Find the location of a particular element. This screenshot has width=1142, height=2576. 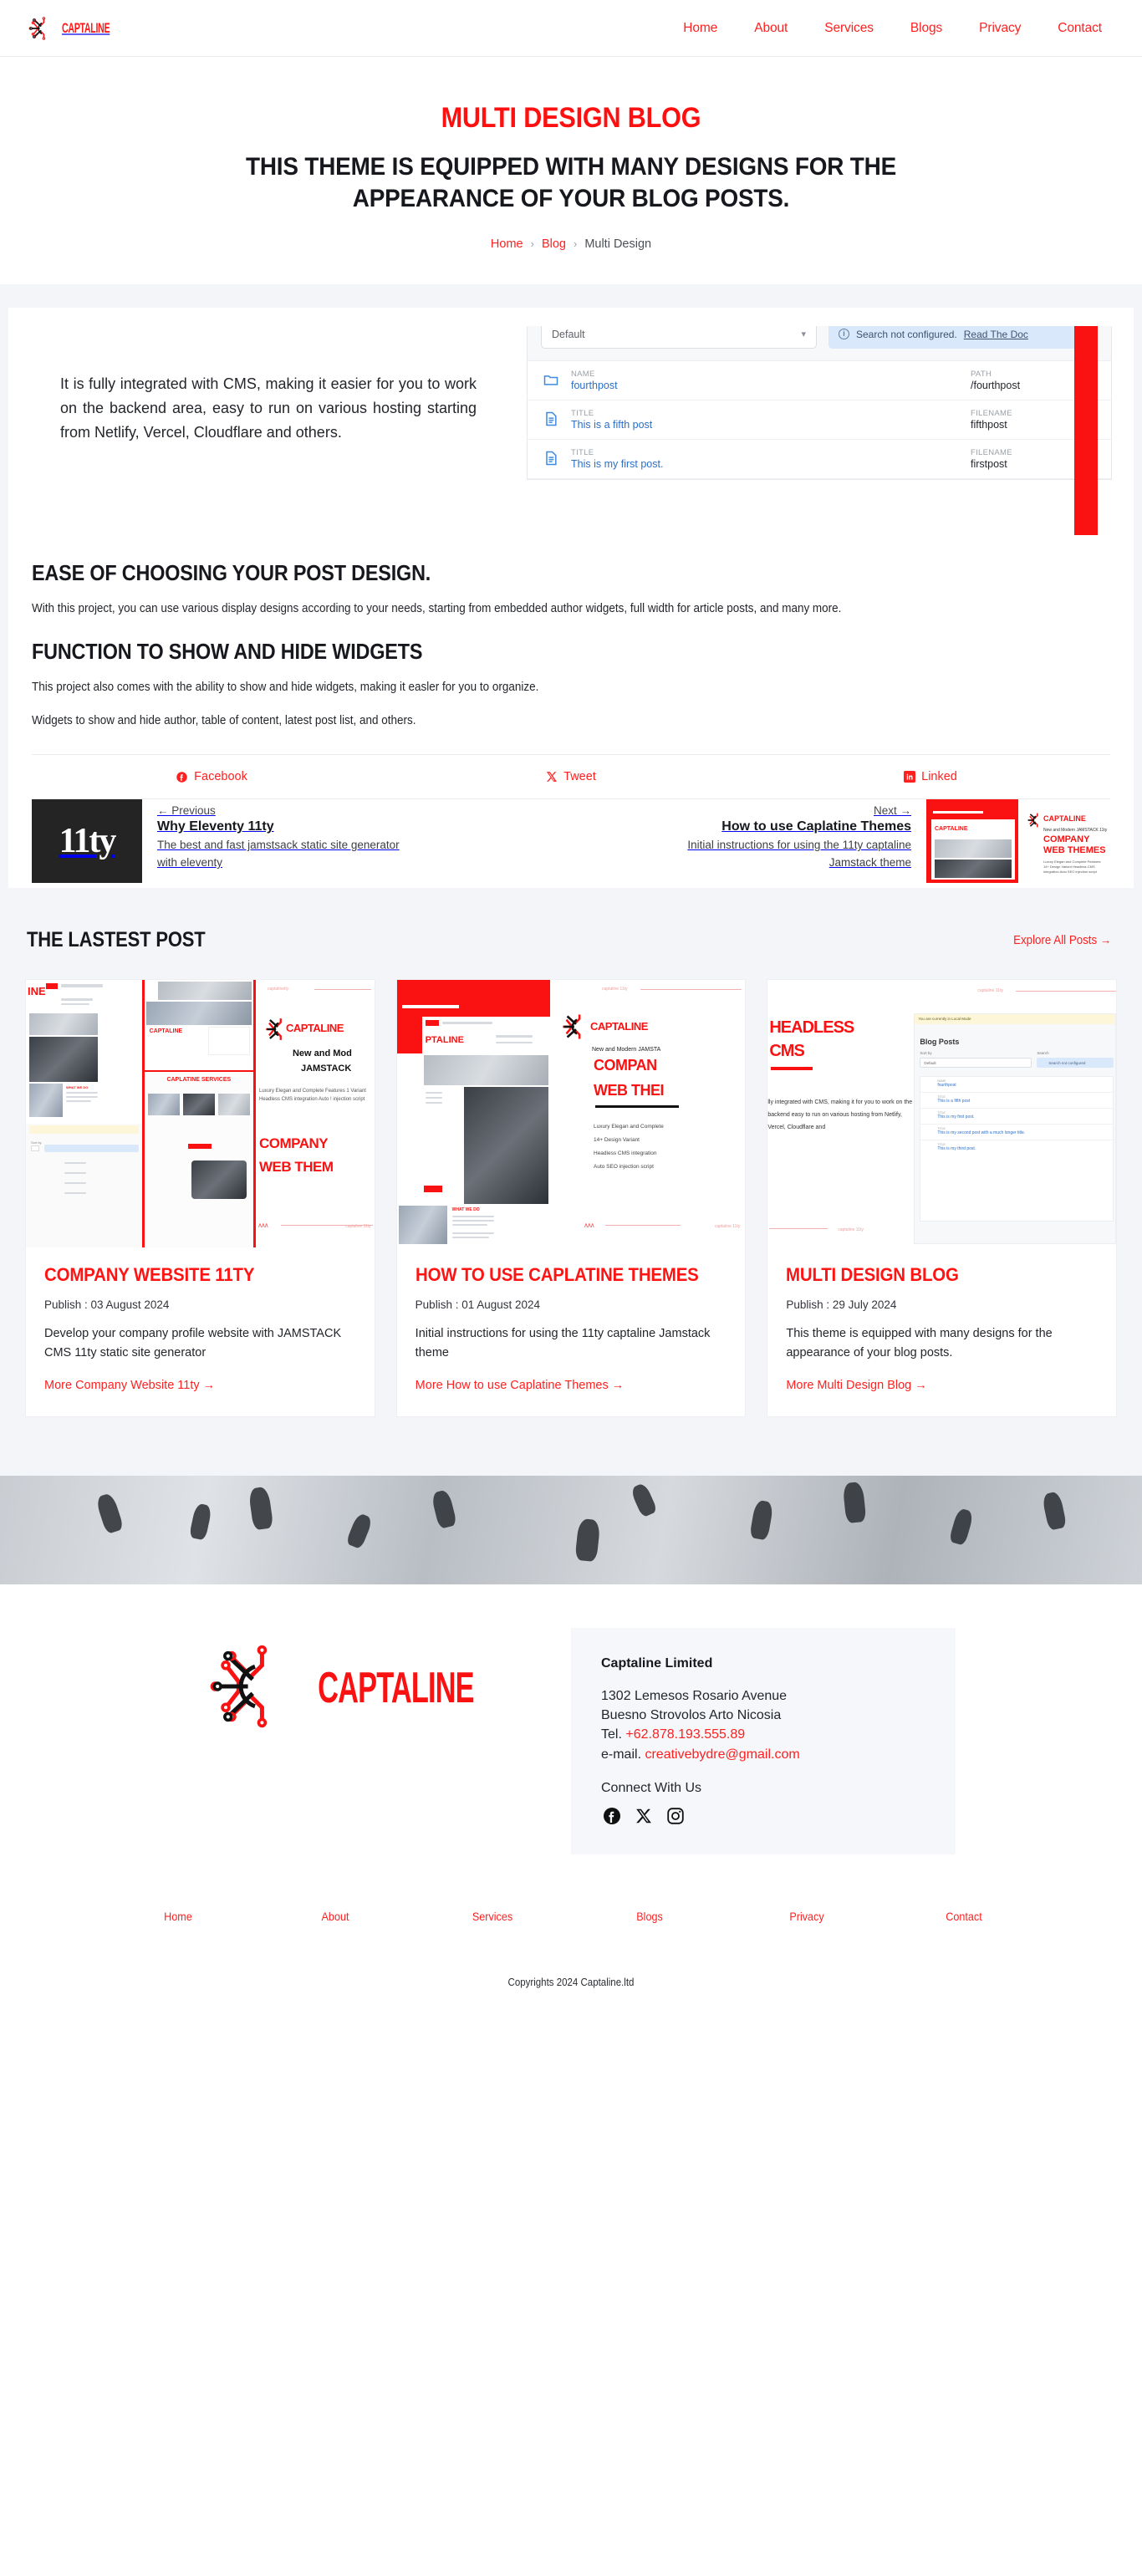

thumb-big1: COMPAN is located at coordinates (625, 1065).